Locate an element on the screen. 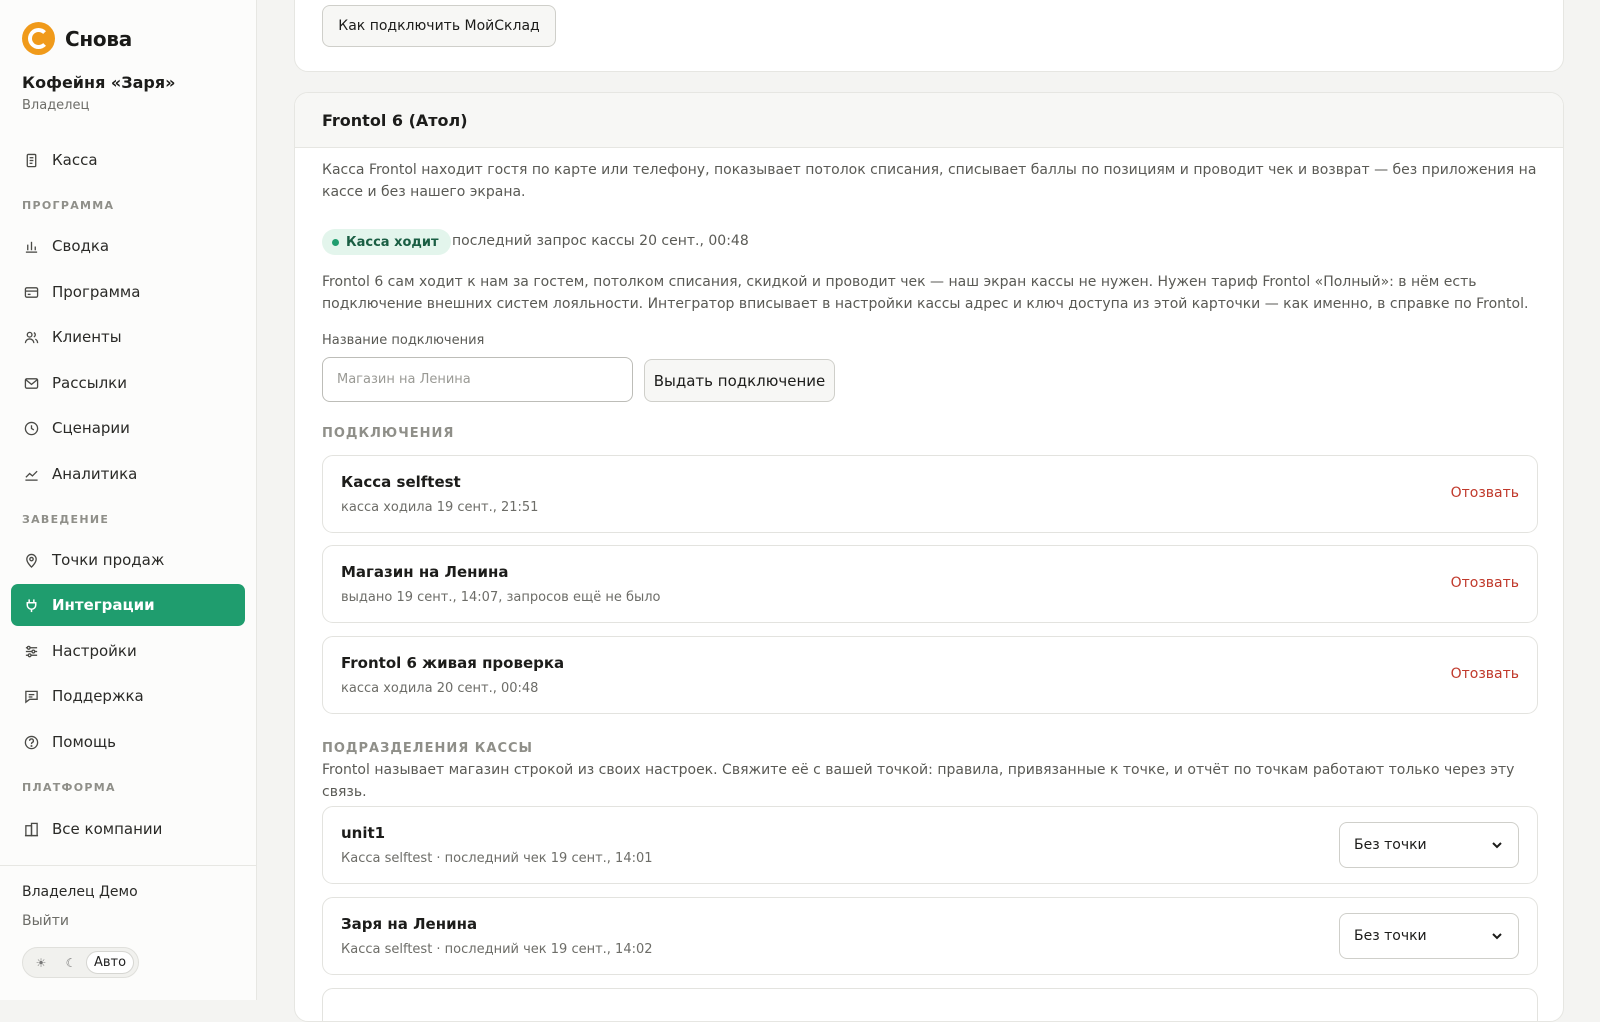  card-header: Frontol 6 (Атол) is located at coordinates (929, 120).